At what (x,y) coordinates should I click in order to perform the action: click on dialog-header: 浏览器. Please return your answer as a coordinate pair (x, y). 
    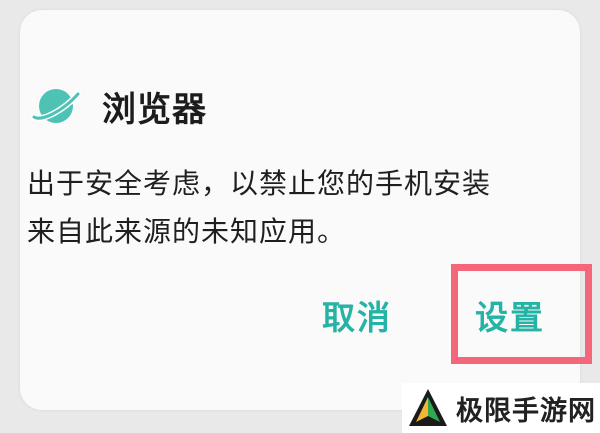
    Looking at the image, I should click on (118, 107).